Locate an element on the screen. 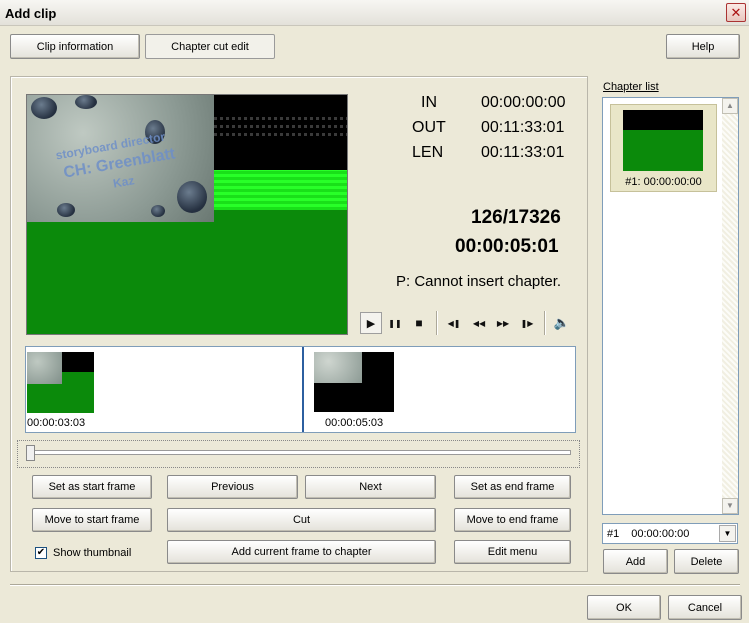  edit-menu-button: Edit menu is located at coordinates (512, 552).